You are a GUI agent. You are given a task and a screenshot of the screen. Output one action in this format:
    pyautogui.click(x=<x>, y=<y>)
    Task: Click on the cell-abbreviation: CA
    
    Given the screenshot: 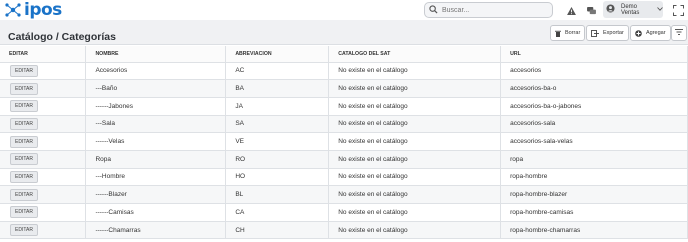 What is the action you would take?
    pyautogui.click(x=277, y=212)
    